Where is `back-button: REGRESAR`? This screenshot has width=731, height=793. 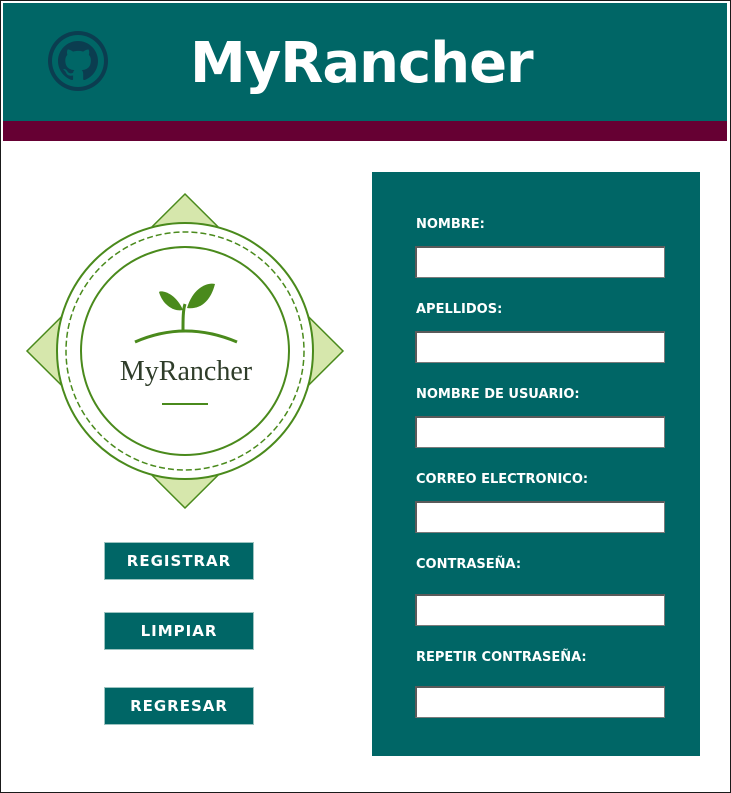
back-button: REGRESAR is located at coordinates (179, 706).